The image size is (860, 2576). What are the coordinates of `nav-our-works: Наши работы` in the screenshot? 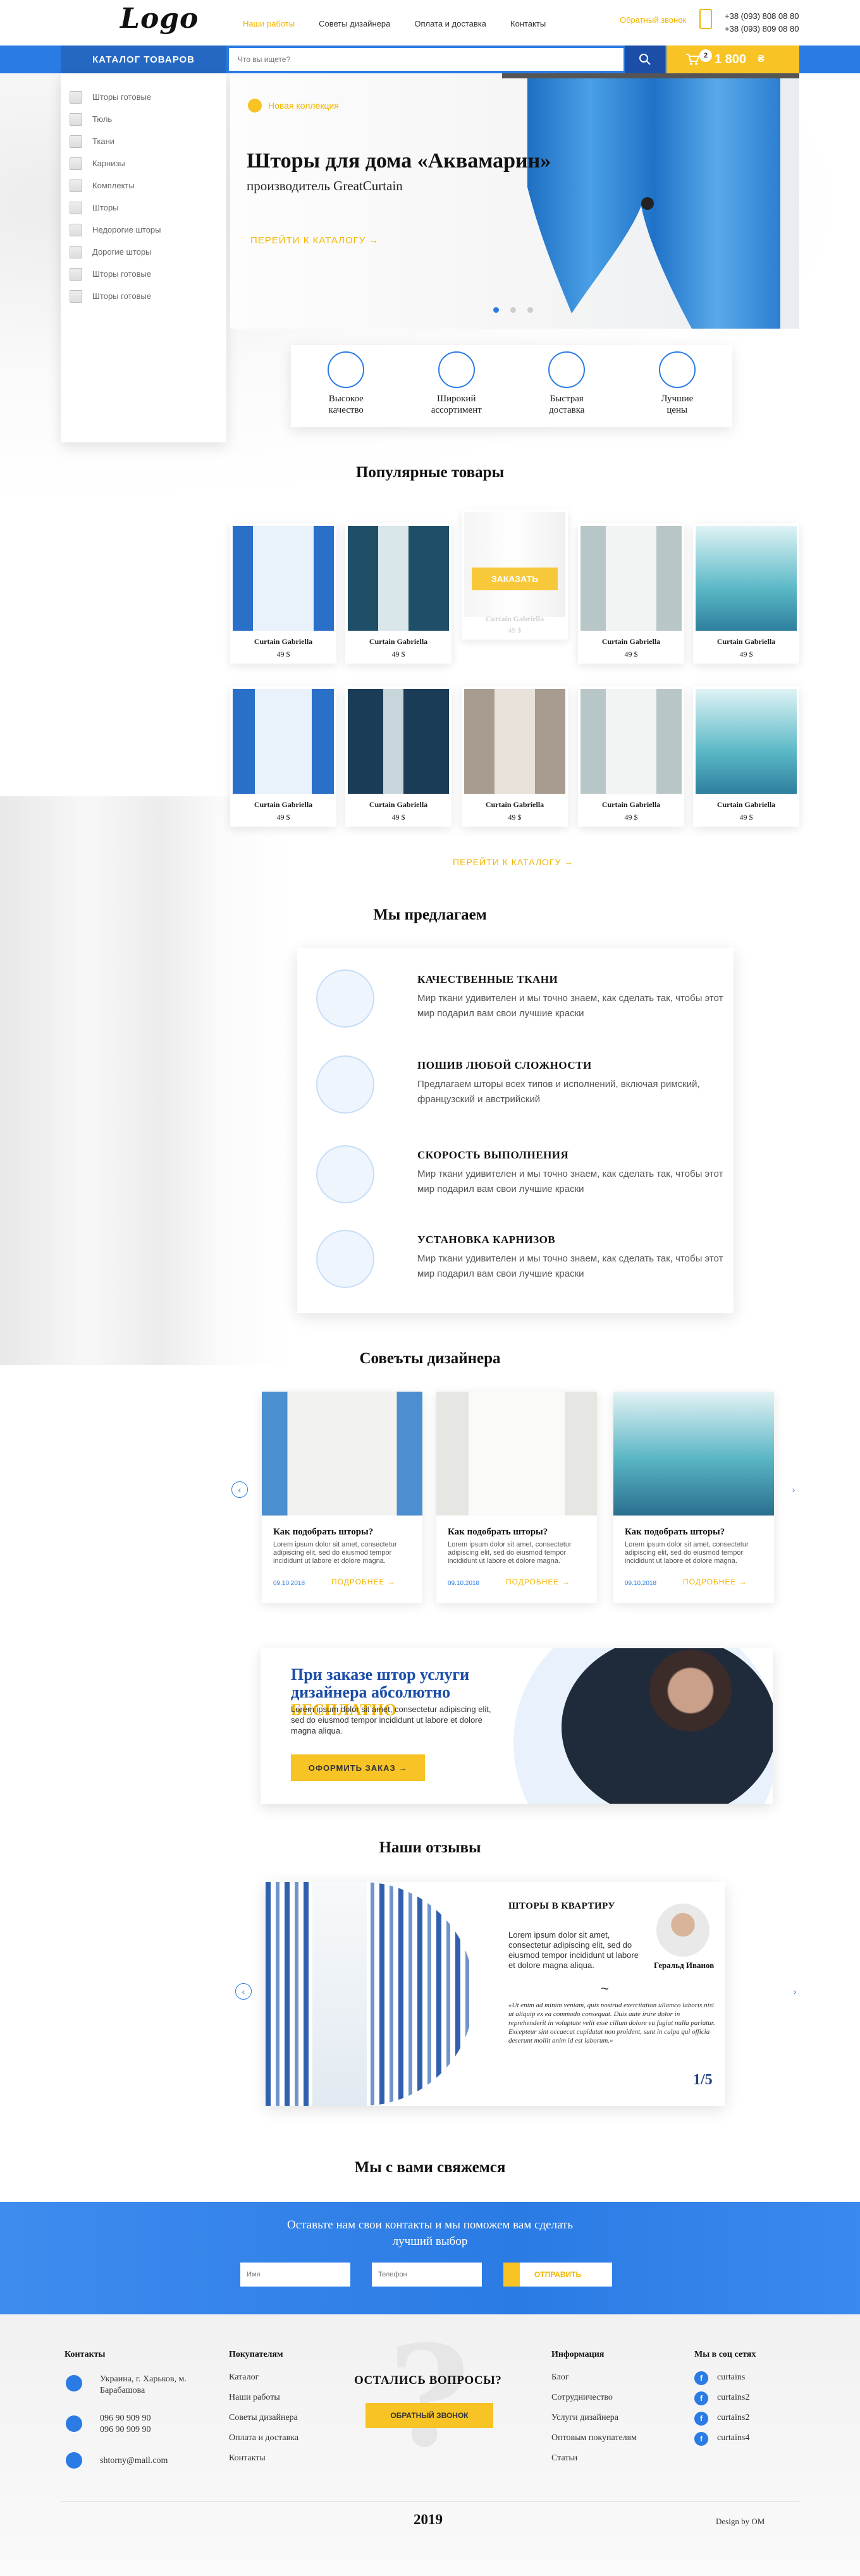 It's located at (269, 24).